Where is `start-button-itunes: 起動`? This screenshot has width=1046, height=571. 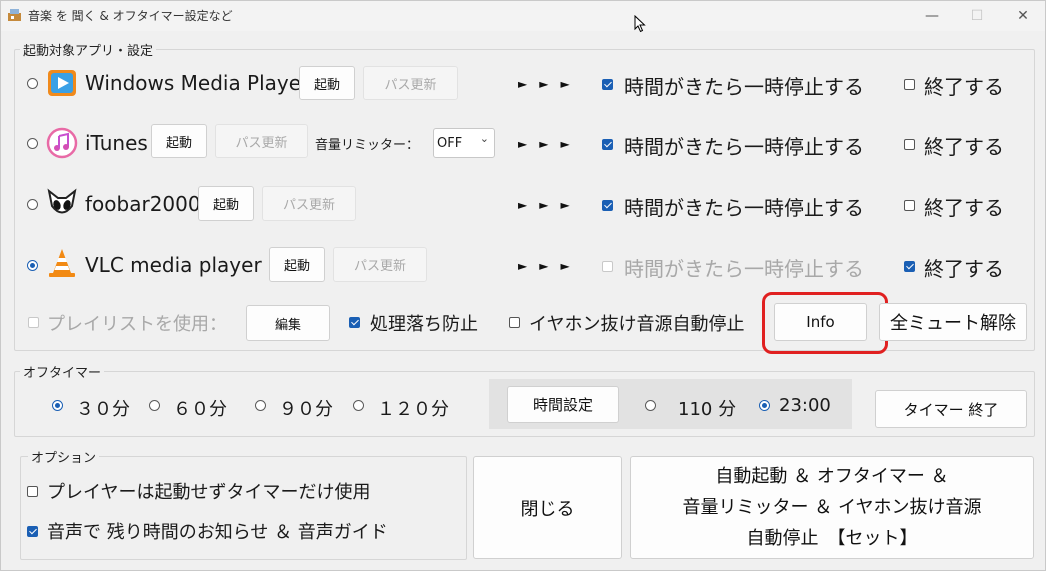
start-button-itunes: 起動 is located at coordinates (179, 141).